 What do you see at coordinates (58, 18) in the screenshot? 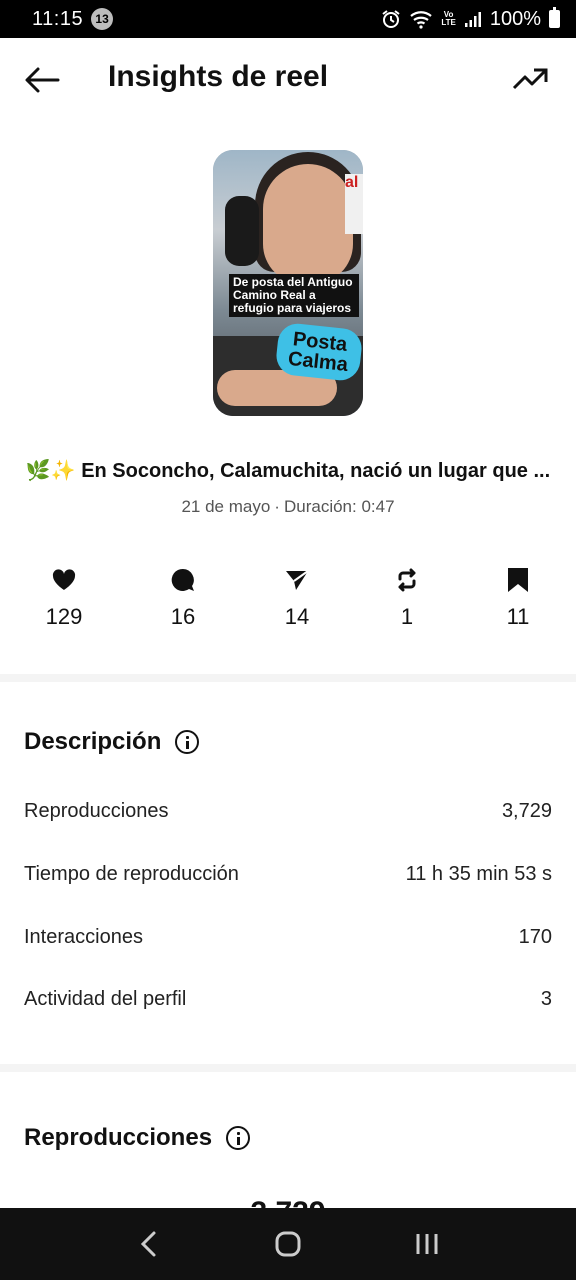
I see `status-time: 11:15` at bounding box center [58, 18].